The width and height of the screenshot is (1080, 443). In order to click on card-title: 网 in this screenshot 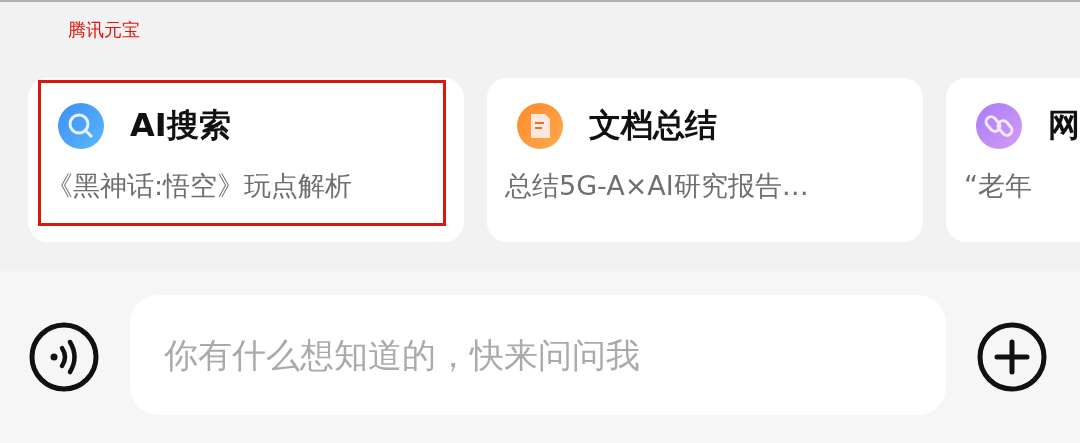, I will do `click(1064, 125)`.